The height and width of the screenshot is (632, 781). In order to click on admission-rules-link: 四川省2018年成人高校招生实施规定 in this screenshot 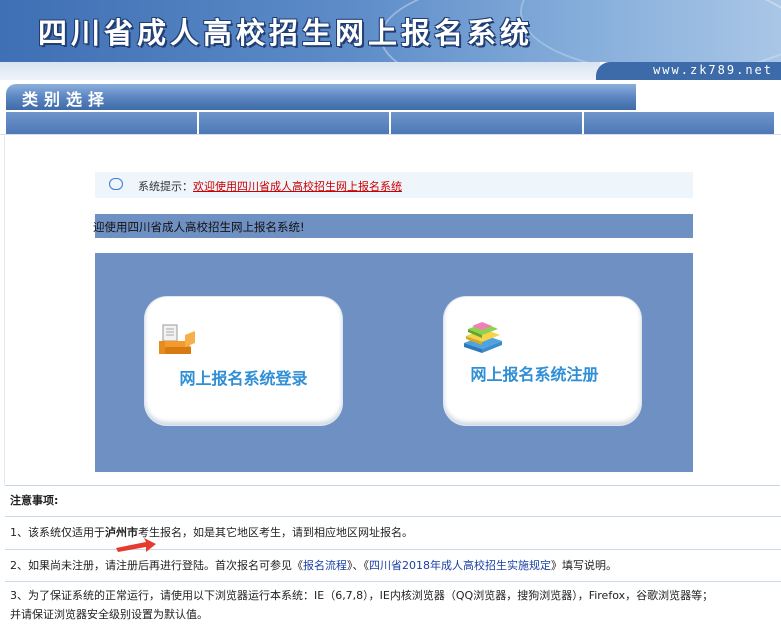, I will do `click(460, 565)`.